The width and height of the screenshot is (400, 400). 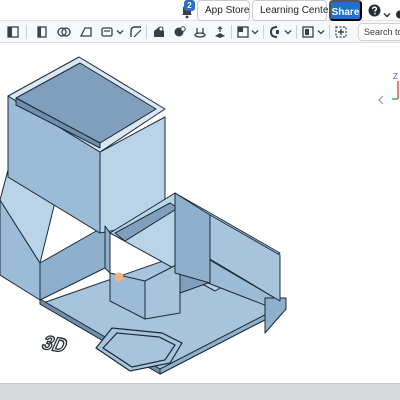 I want to click on svg-text: Z, so click(x=395, y=76).